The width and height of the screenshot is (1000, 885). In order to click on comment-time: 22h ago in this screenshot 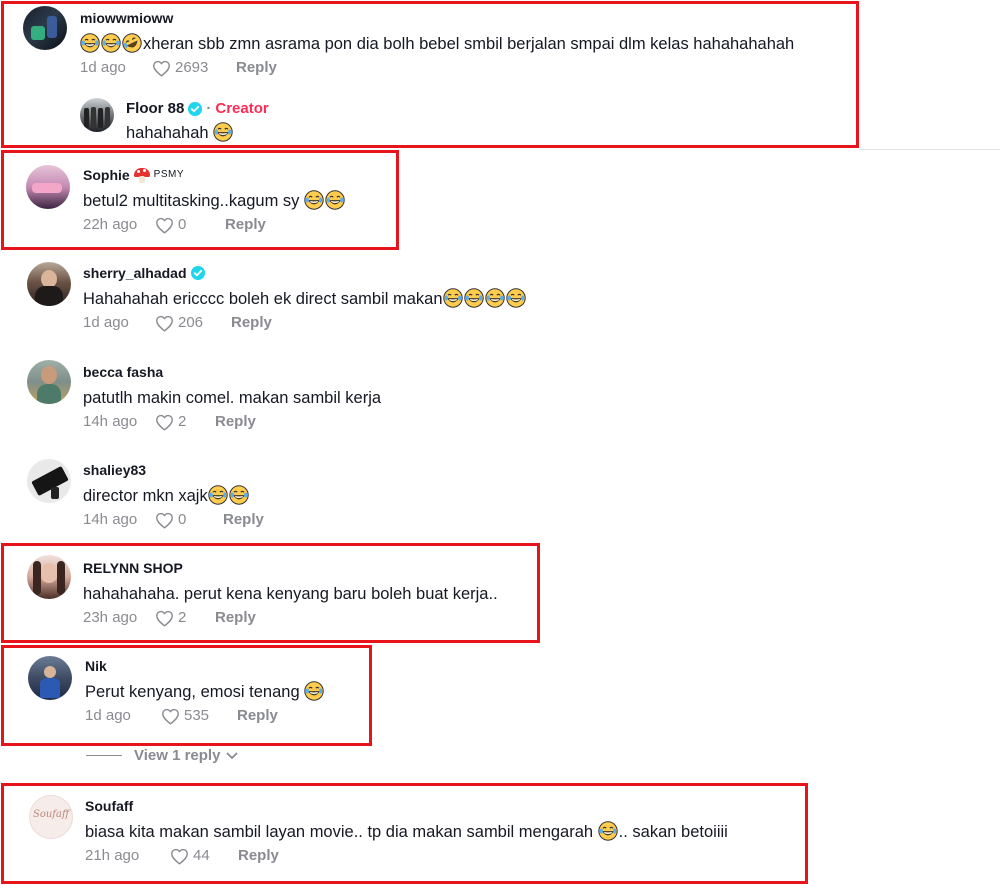, I will do `click(110, 224)`.